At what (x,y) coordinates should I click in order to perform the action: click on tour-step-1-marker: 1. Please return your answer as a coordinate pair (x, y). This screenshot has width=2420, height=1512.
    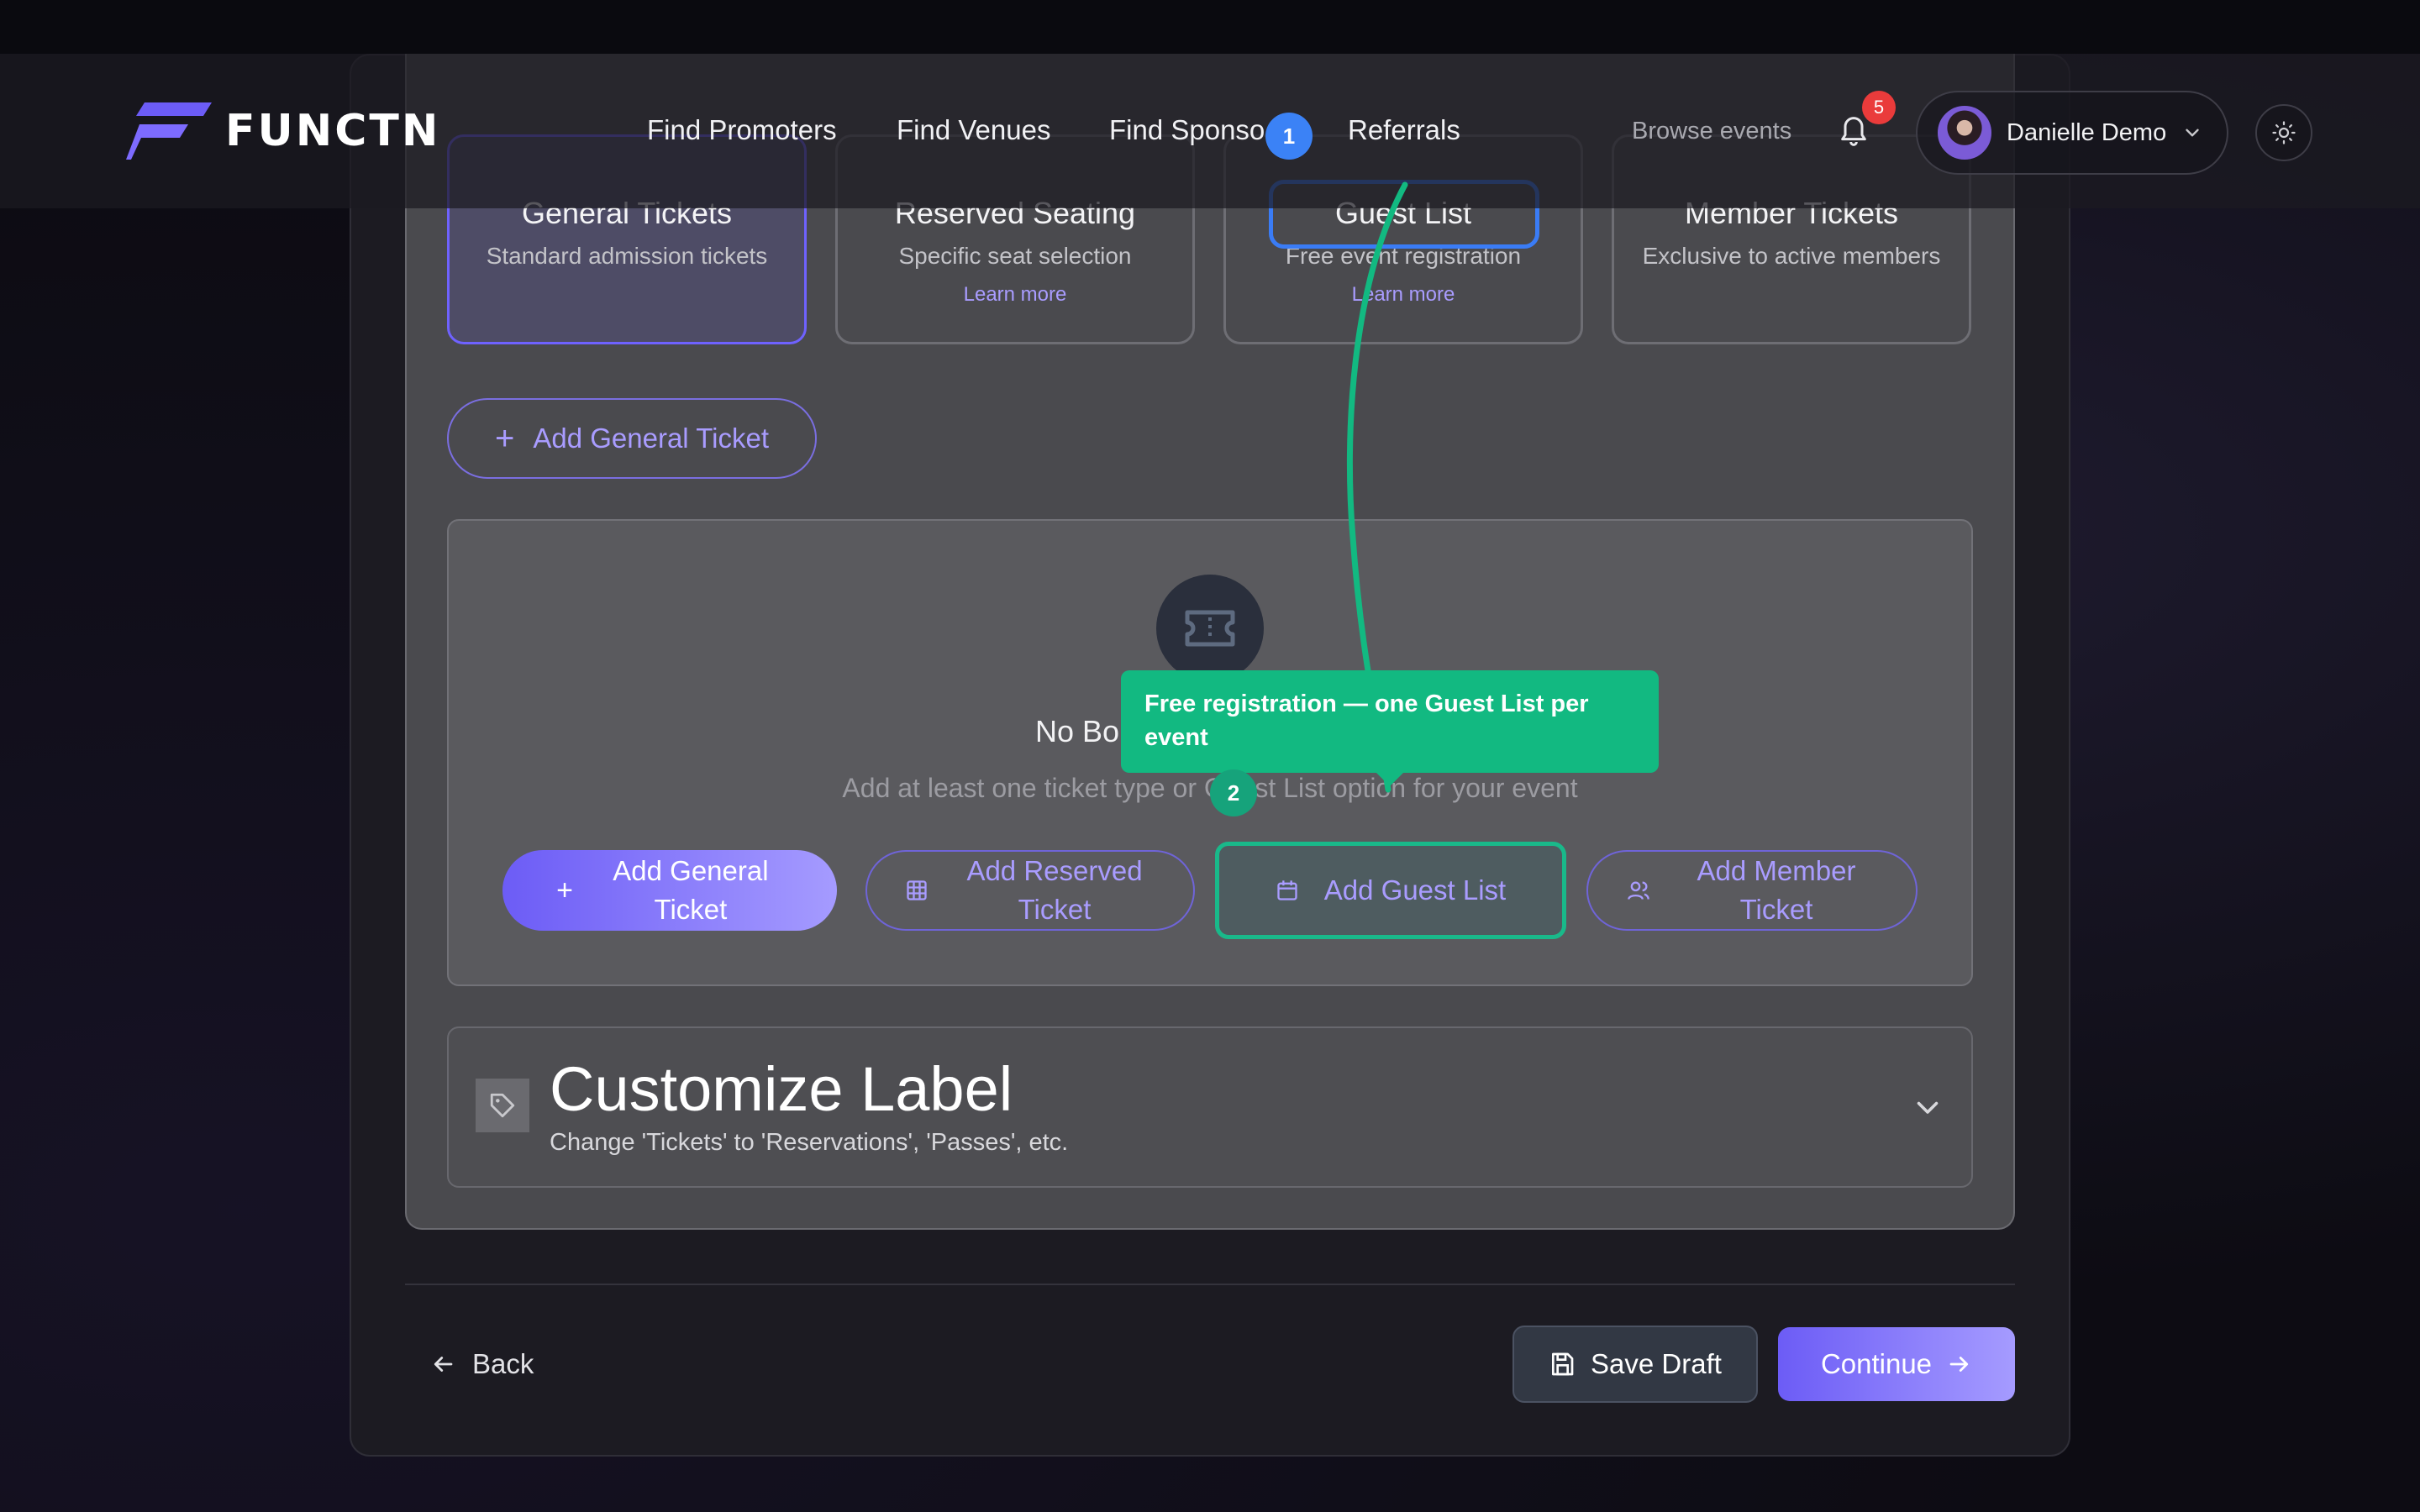
    Looking at the image, I should click on (1289, 136).